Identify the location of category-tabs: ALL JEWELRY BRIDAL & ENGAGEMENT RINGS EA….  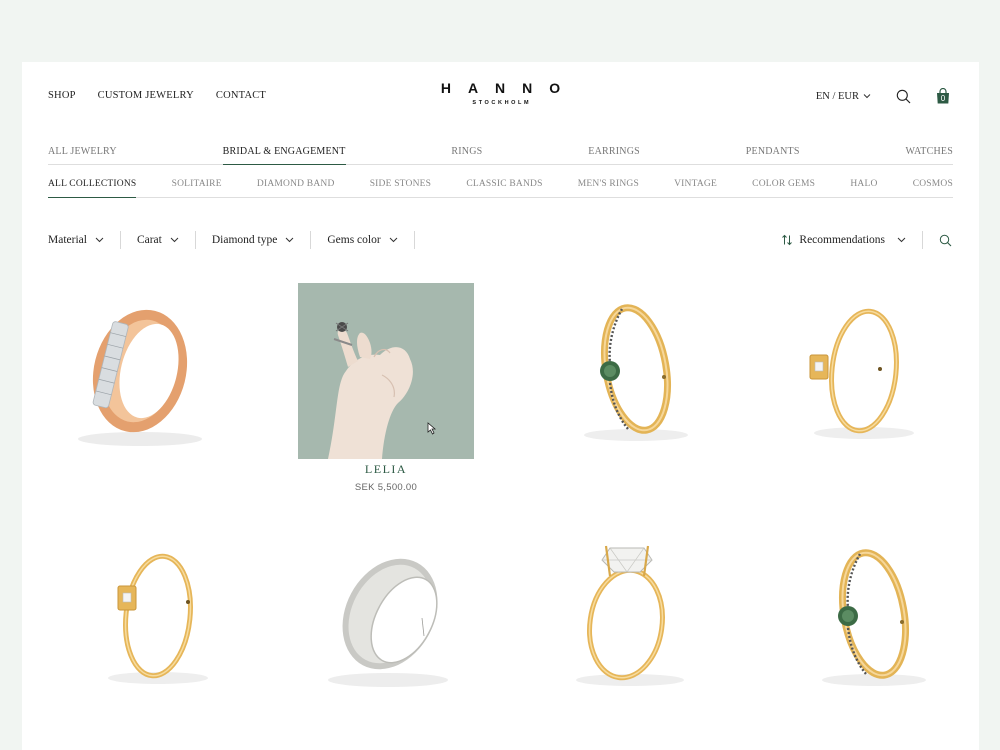
(500, 152).